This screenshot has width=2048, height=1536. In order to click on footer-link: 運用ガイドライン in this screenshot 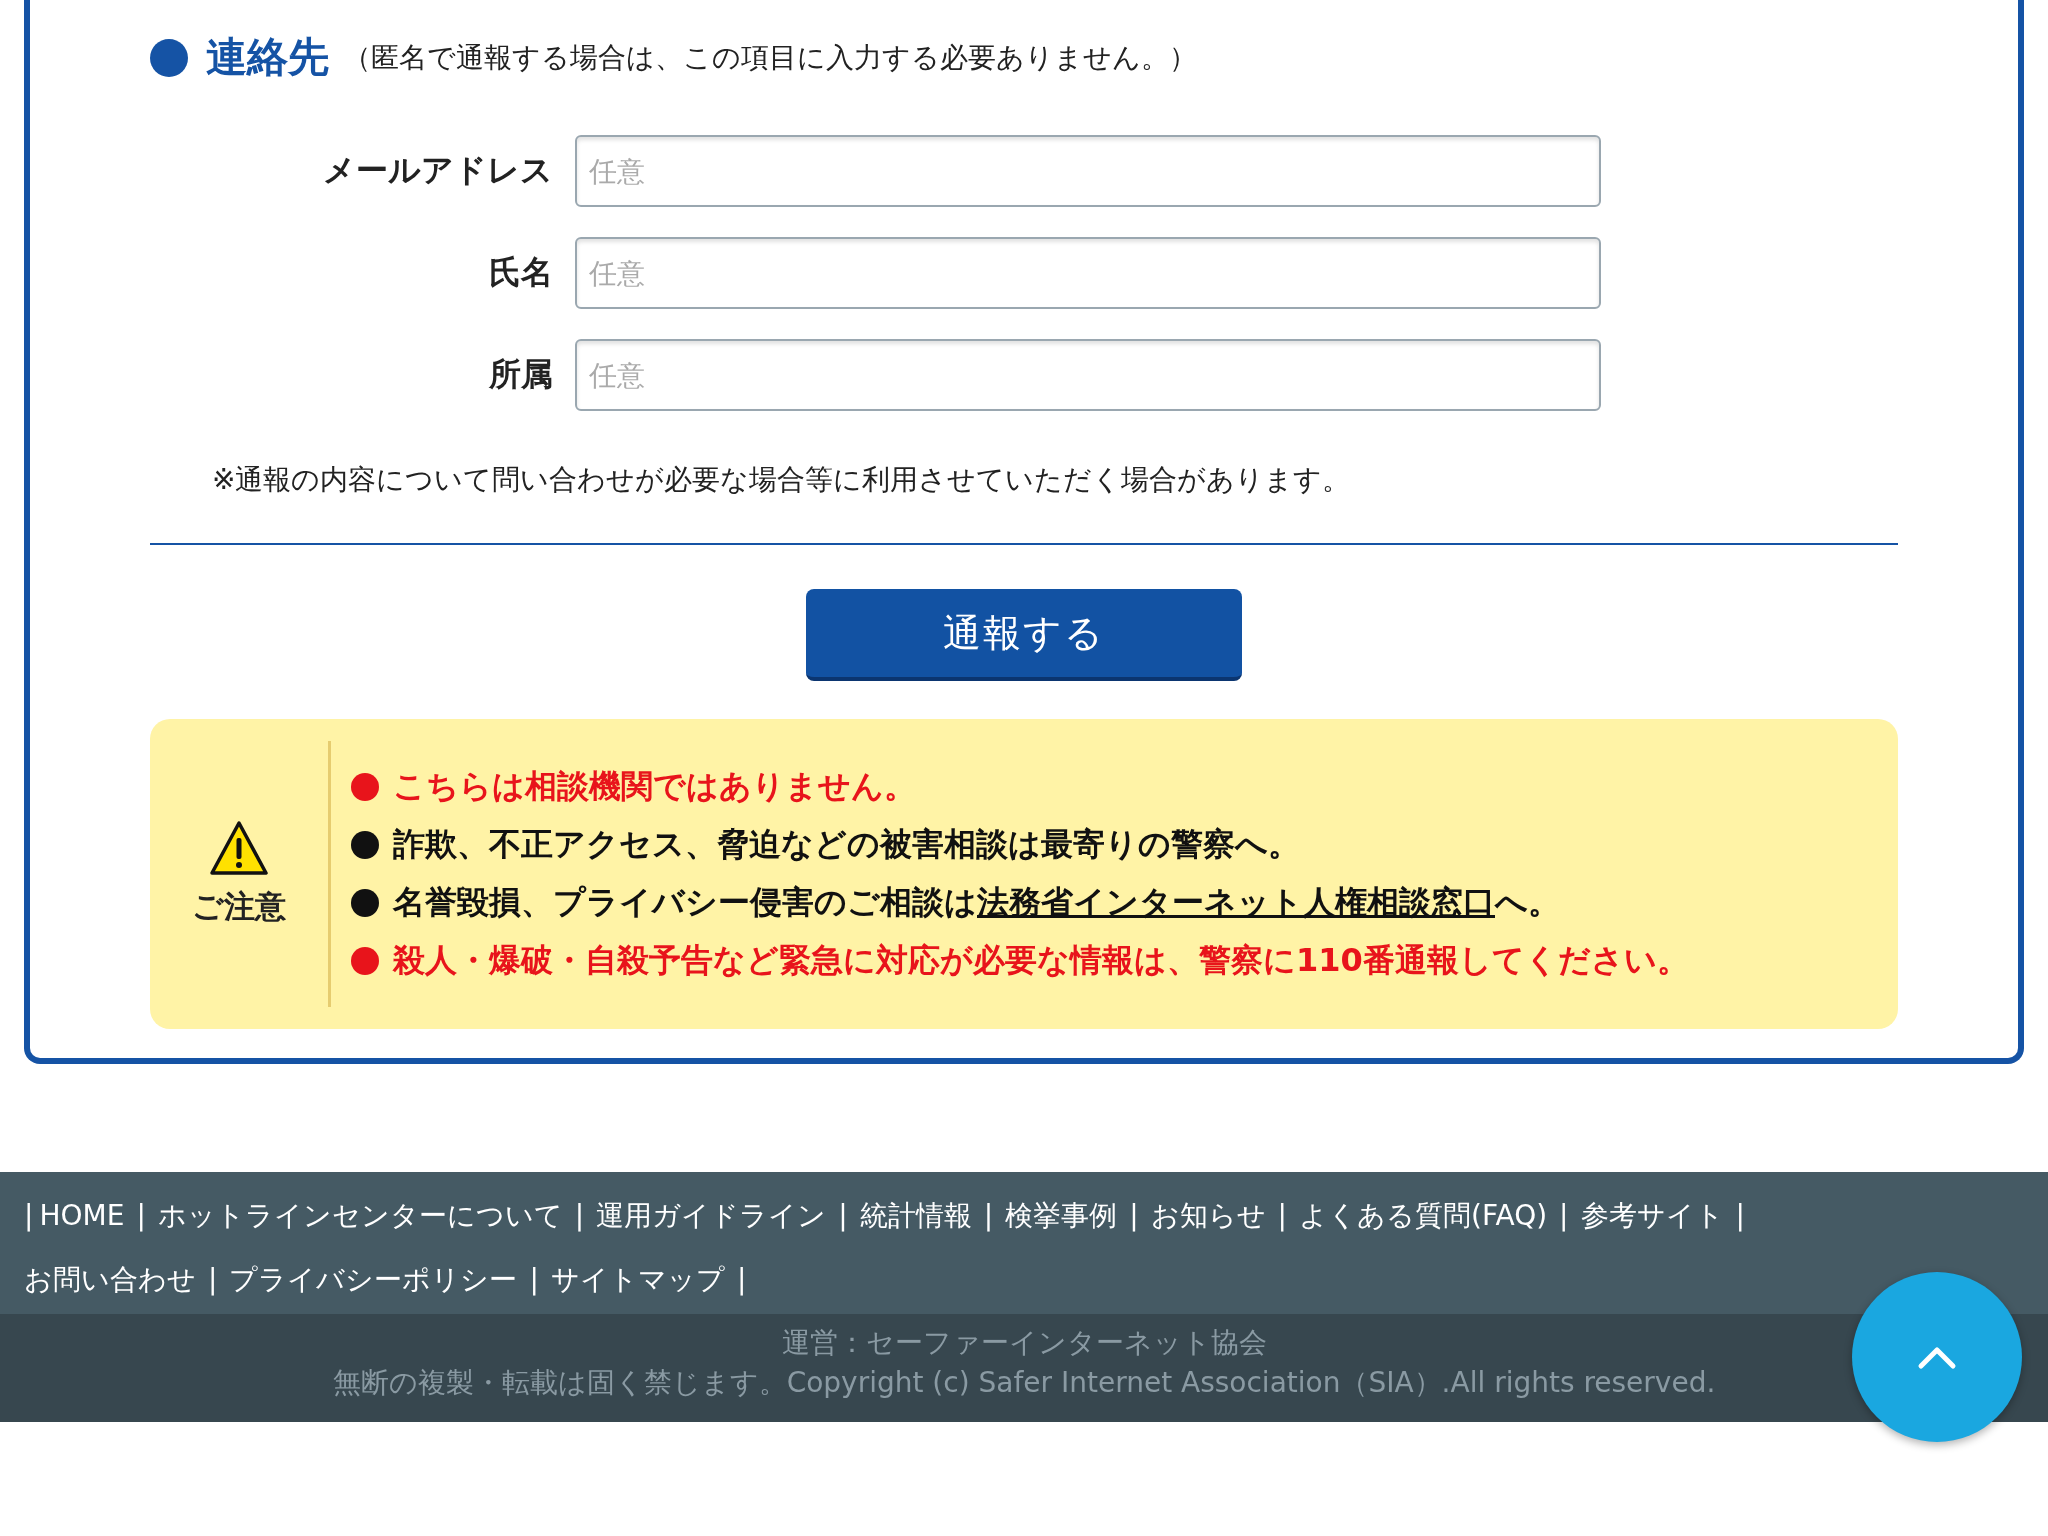, I will do `click(711, 1216)`.